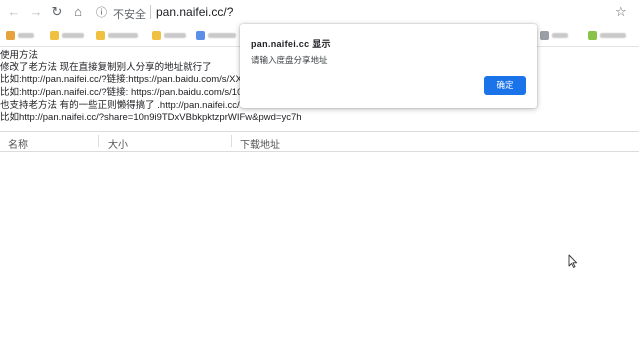 This screenshot has width=639, height=350. Describe the element at coordinates (14, 12) in the screenshot. I see `arrow-left-icon: ←` at that location.